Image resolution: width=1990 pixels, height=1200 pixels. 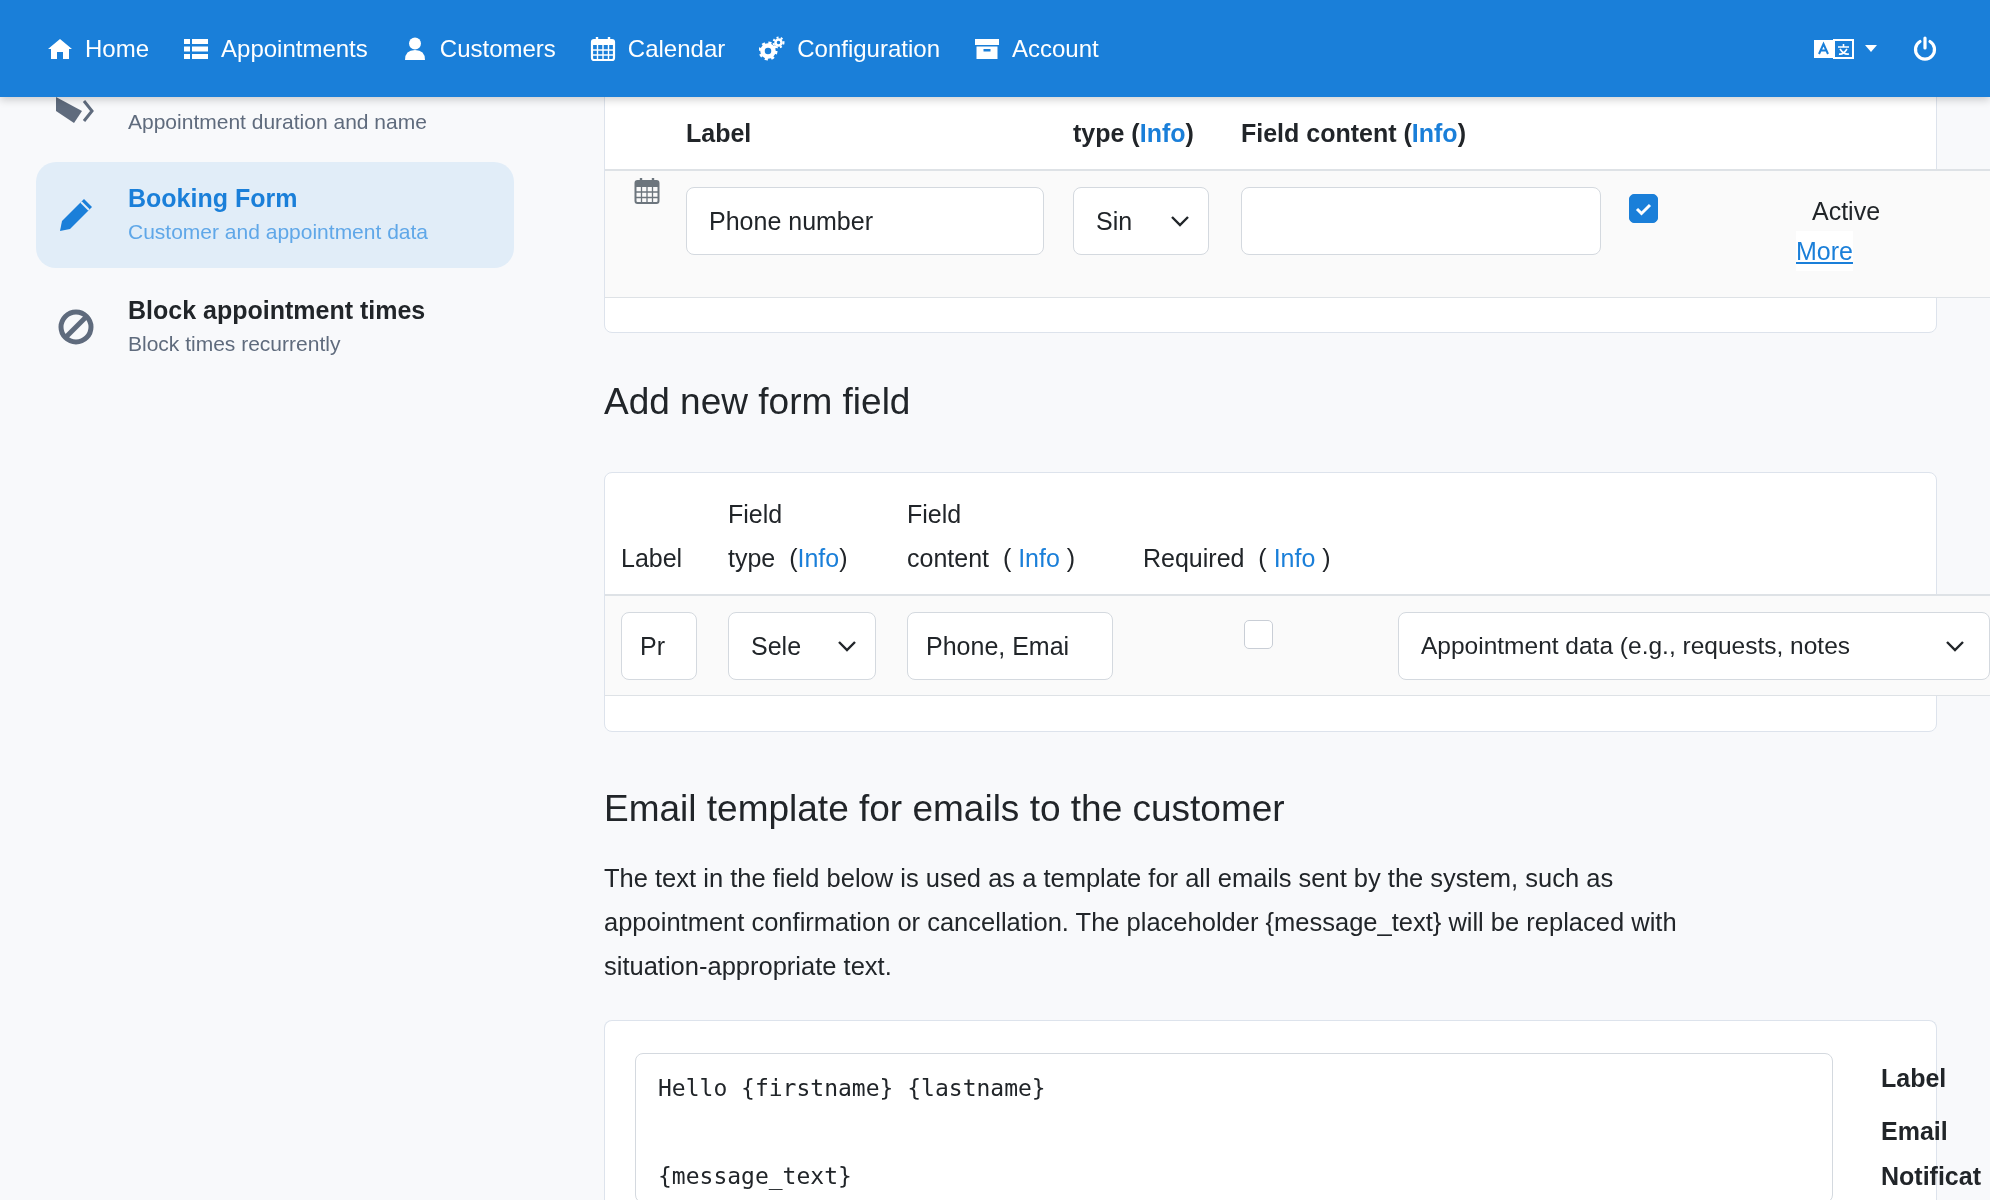 I want to click on nav-link: Calendar, so click(x=657, y=48).